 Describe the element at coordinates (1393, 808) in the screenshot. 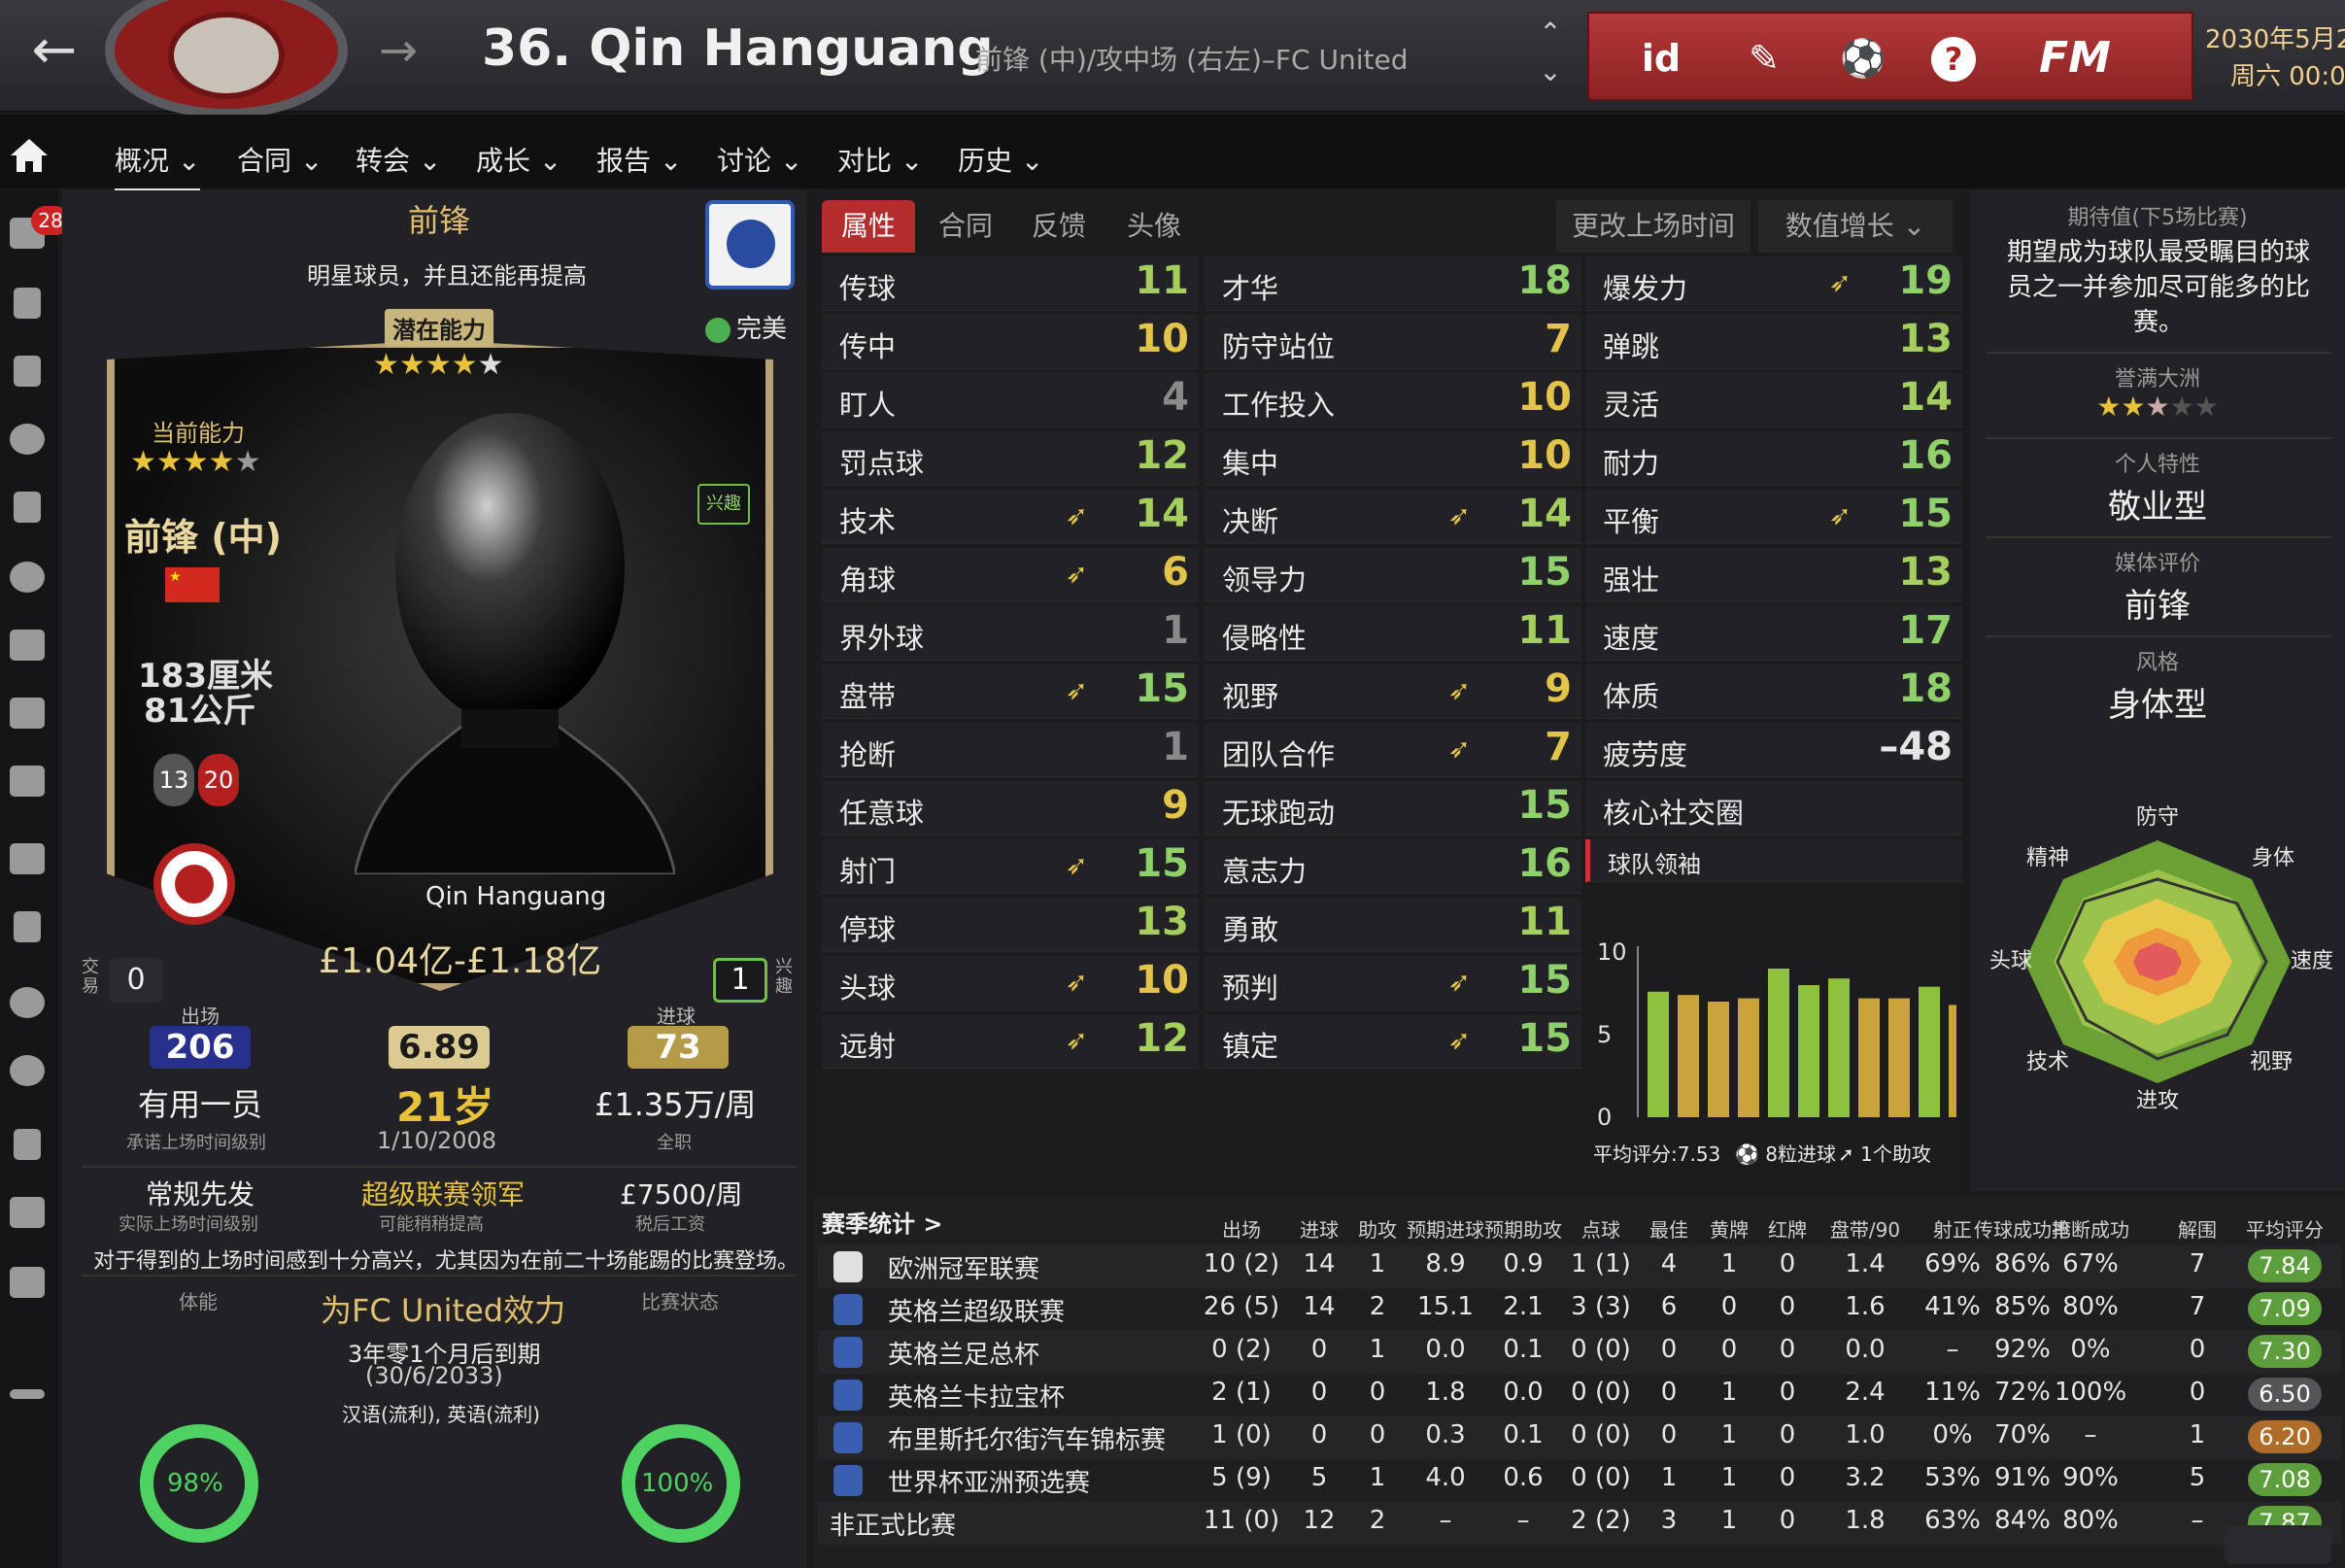

I see `attribute-row: 无球跑动 15` at that location.